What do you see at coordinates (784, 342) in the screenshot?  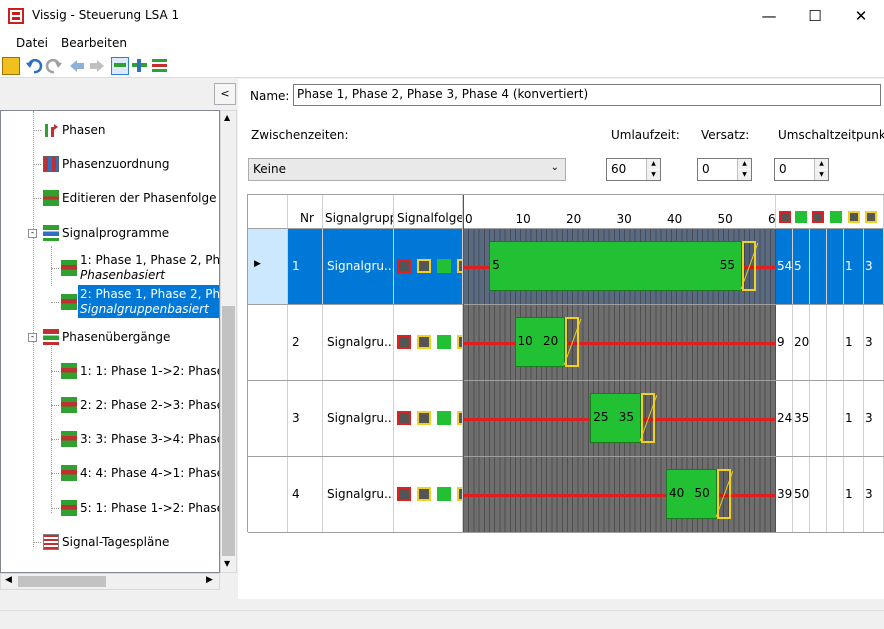 I see `value-cell-1: 9` at bounding box center [784, 342].